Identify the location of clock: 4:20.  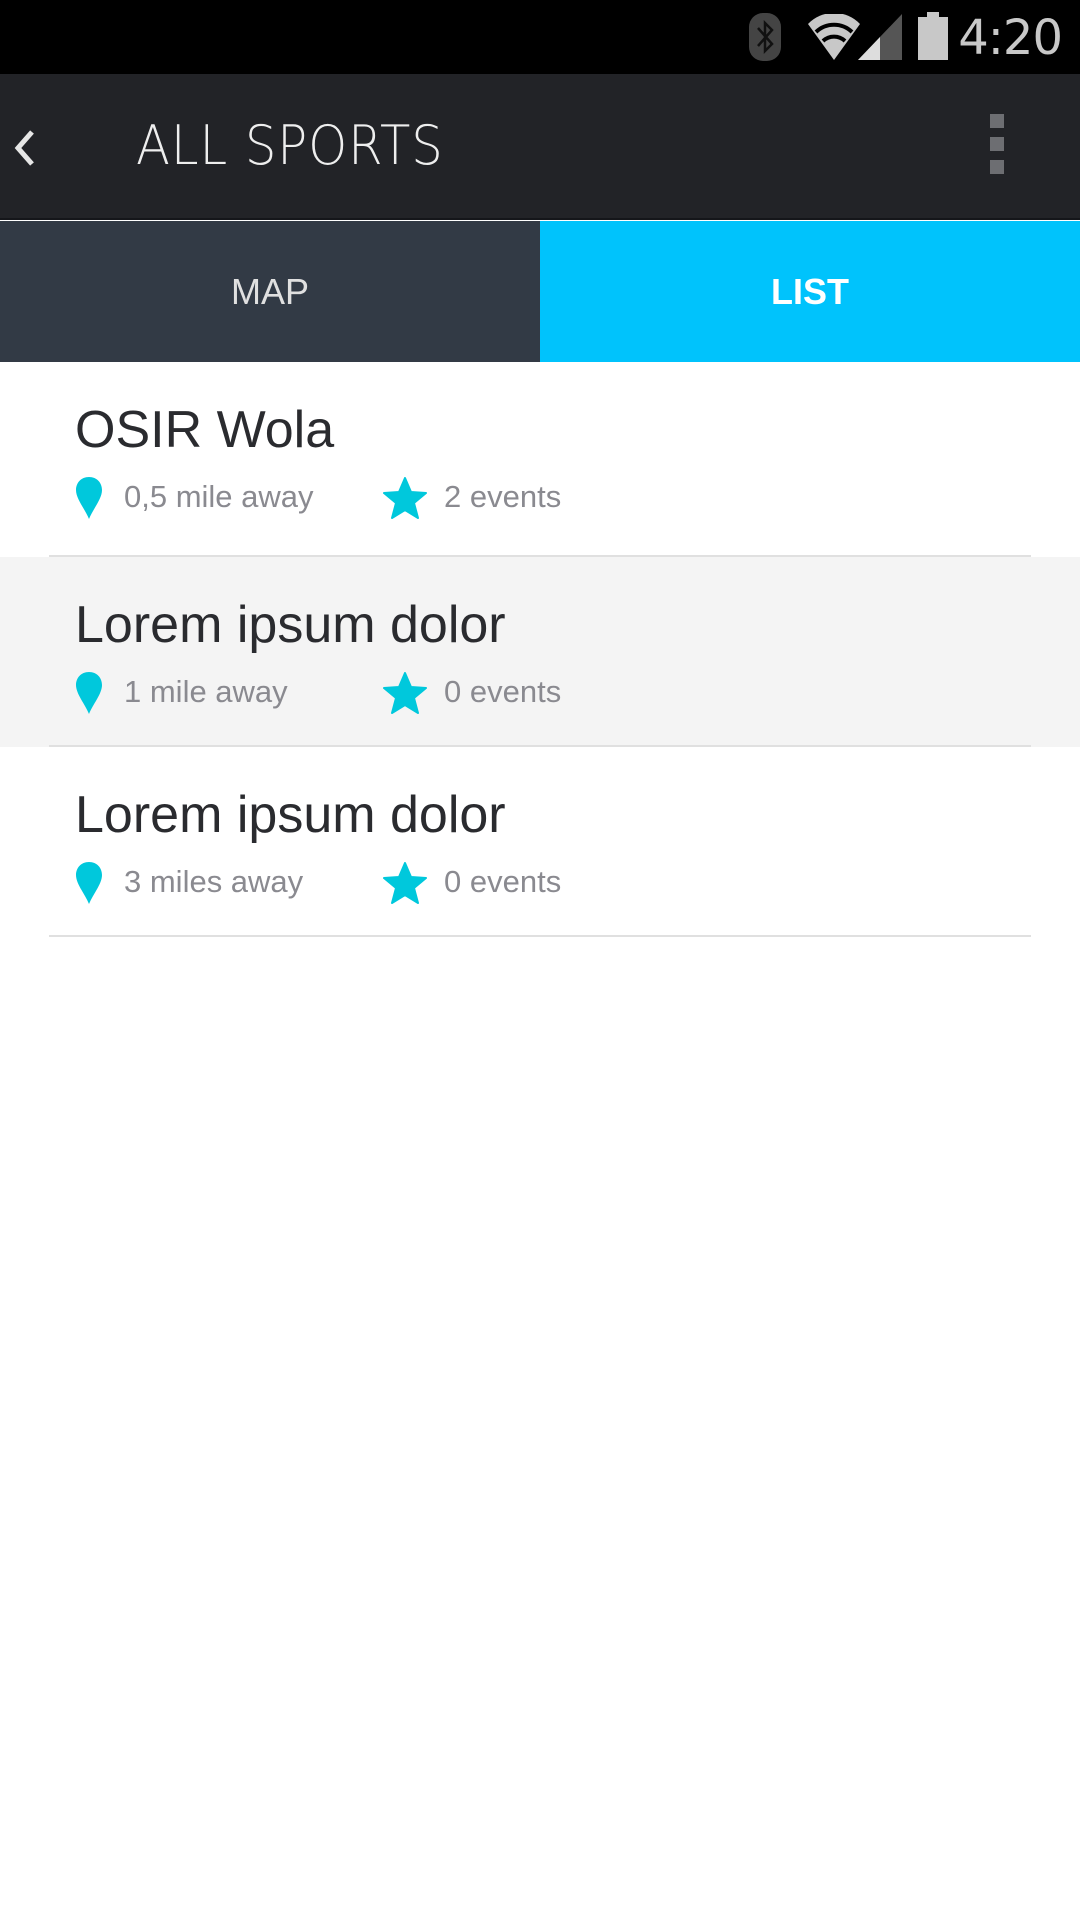
(1010, 38).